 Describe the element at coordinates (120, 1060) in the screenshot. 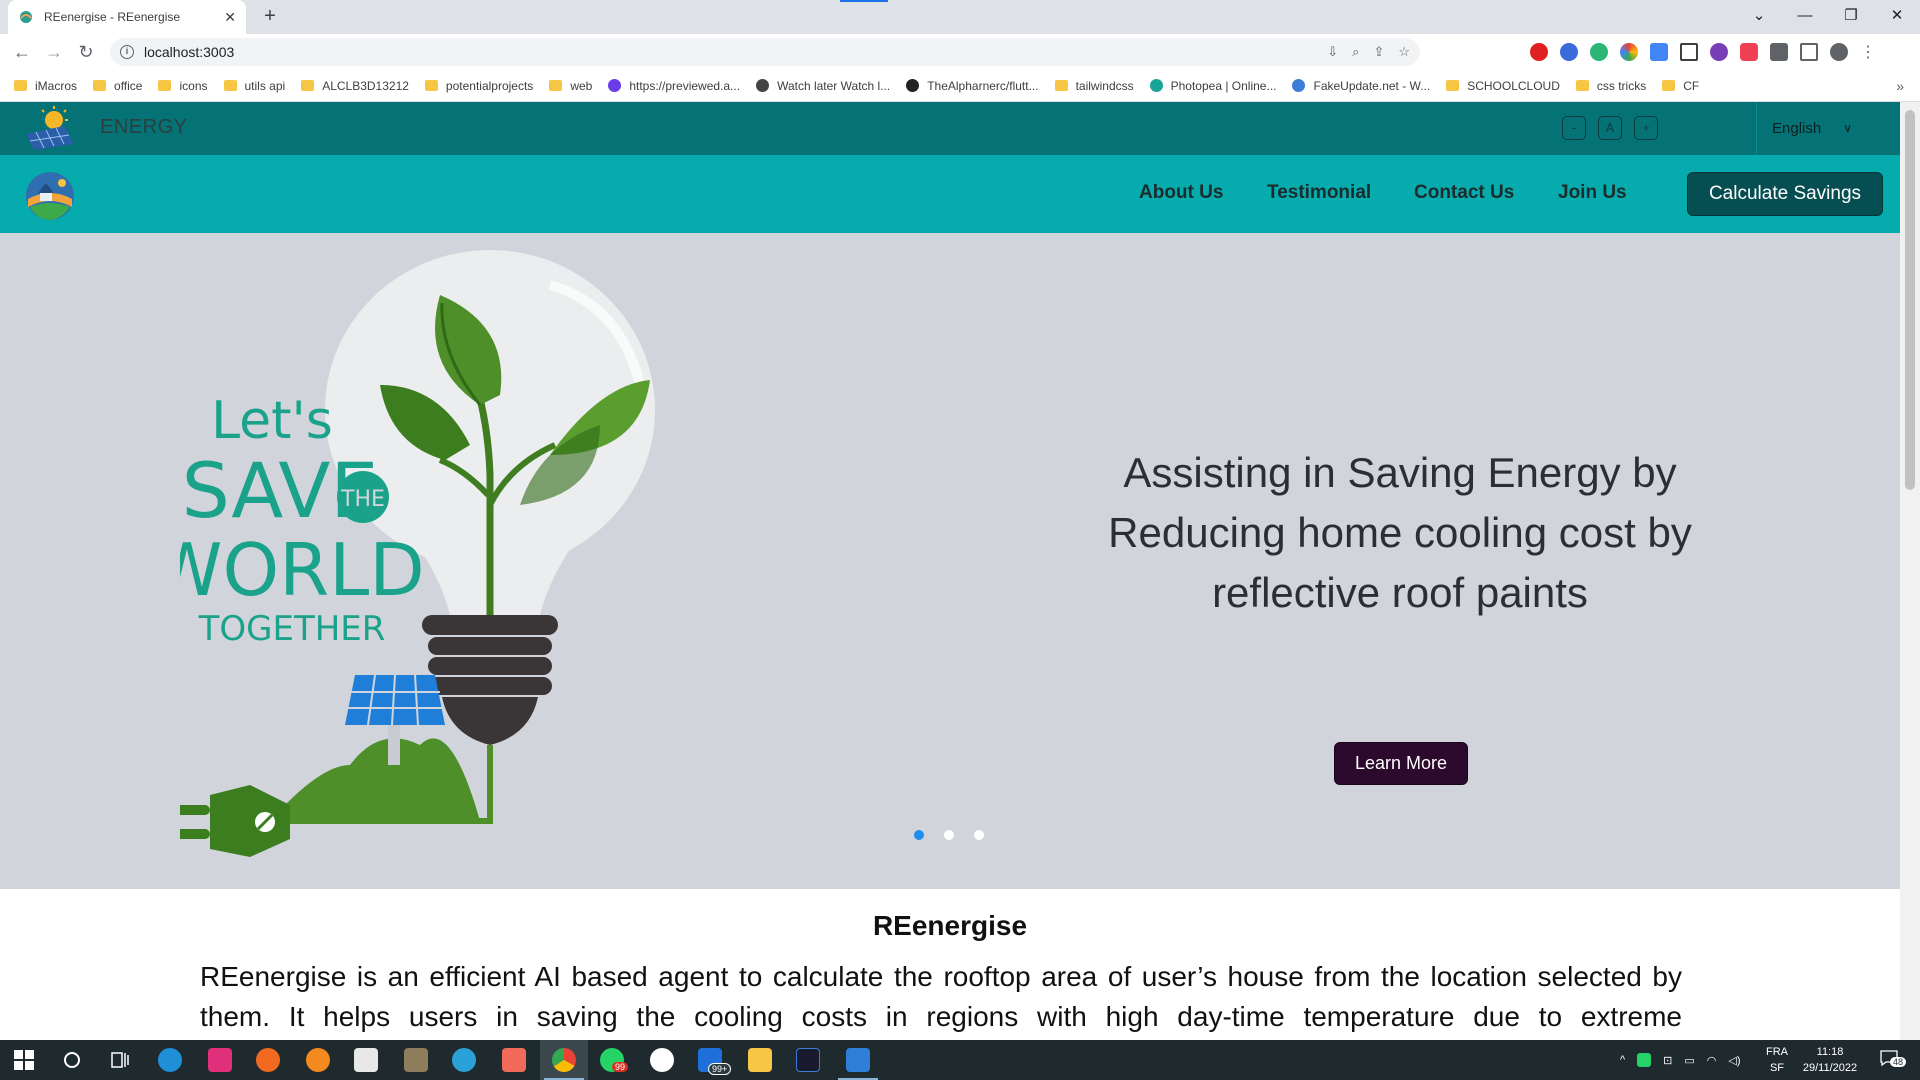

I see `task-view-icon` at that location.